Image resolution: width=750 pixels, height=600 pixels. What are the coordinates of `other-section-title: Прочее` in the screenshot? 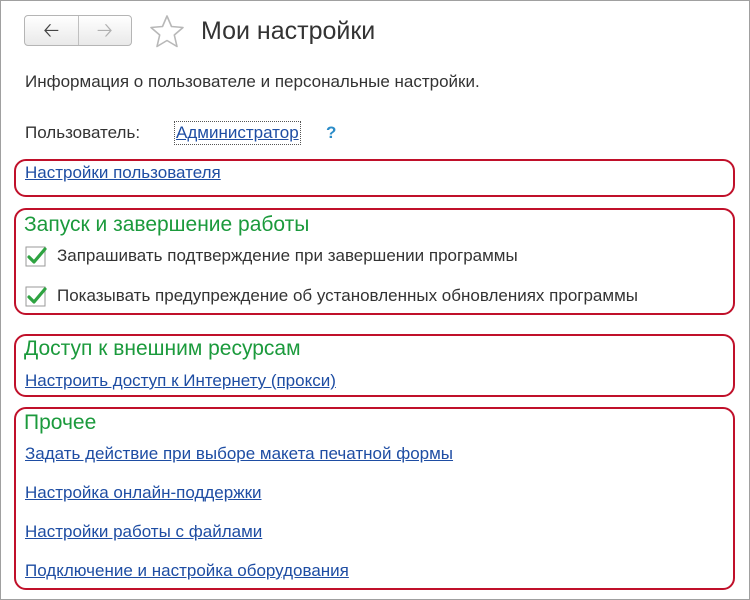 It's located at (60, 422).